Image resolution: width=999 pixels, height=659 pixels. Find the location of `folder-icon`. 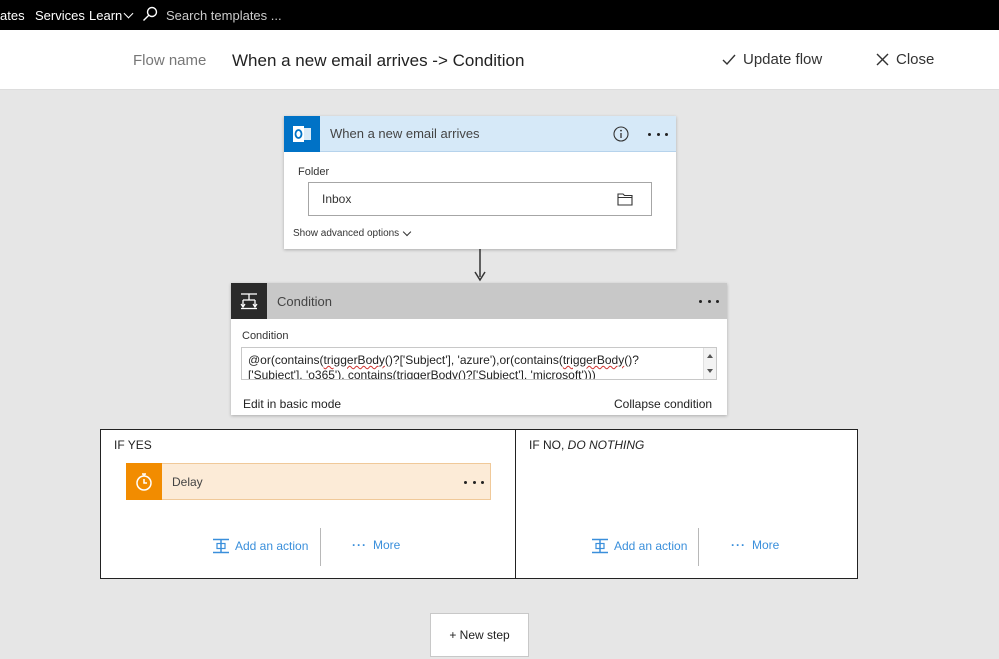

folder-icon is located at coordinates (625, 199).